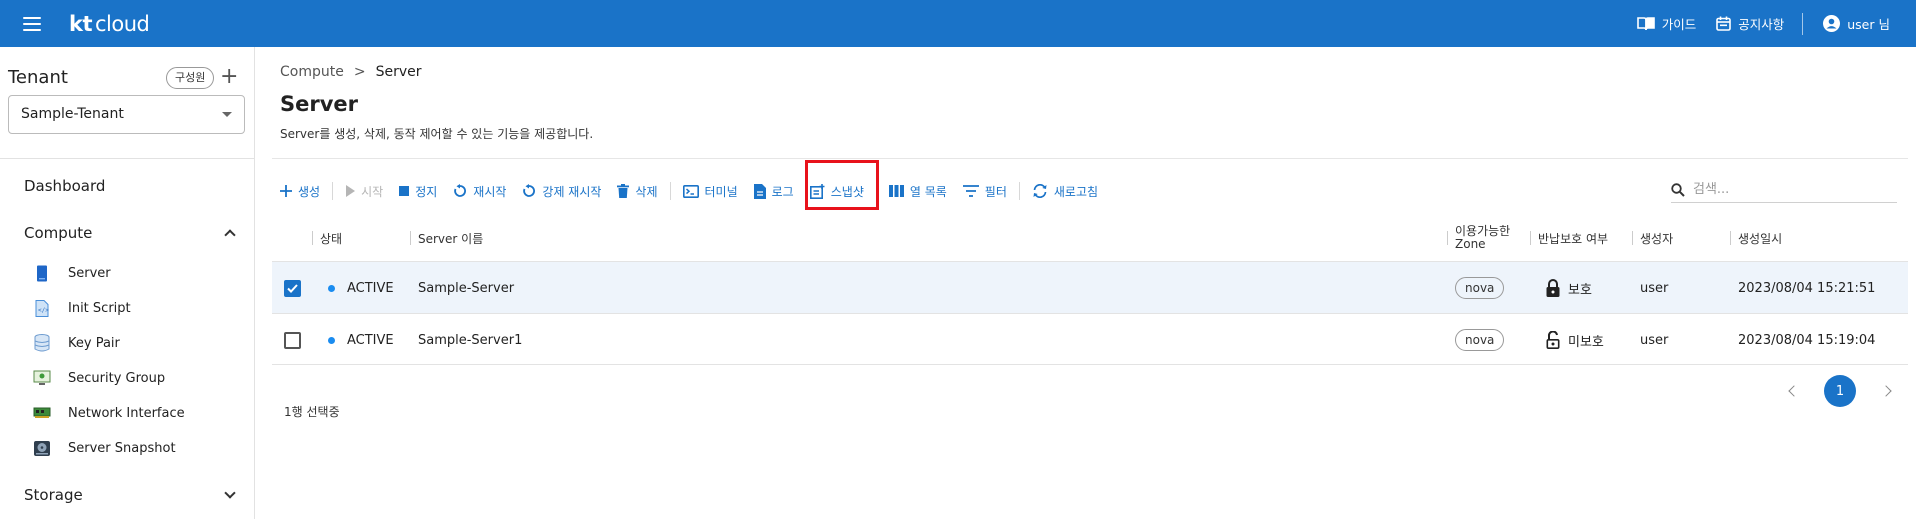 This screenshot has height=519, width=1916. Describe the element at coordinates (130, 495) in the screenshot. I see `sidebar-group-storage: Storage` at that location.